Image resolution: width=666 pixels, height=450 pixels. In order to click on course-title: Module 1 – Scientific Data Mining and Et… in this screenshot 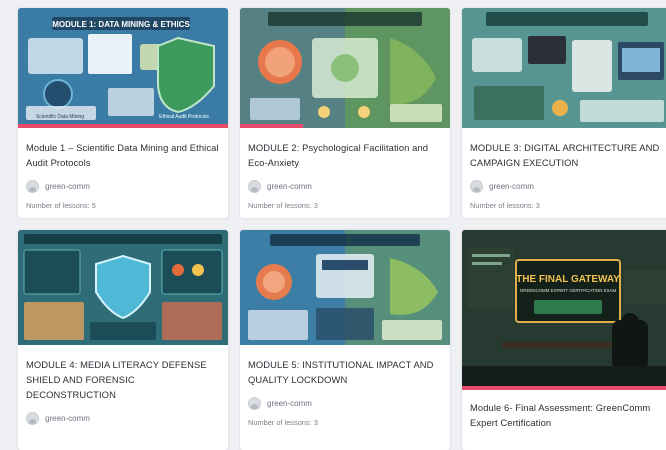, I will do `click(123, 155)`.